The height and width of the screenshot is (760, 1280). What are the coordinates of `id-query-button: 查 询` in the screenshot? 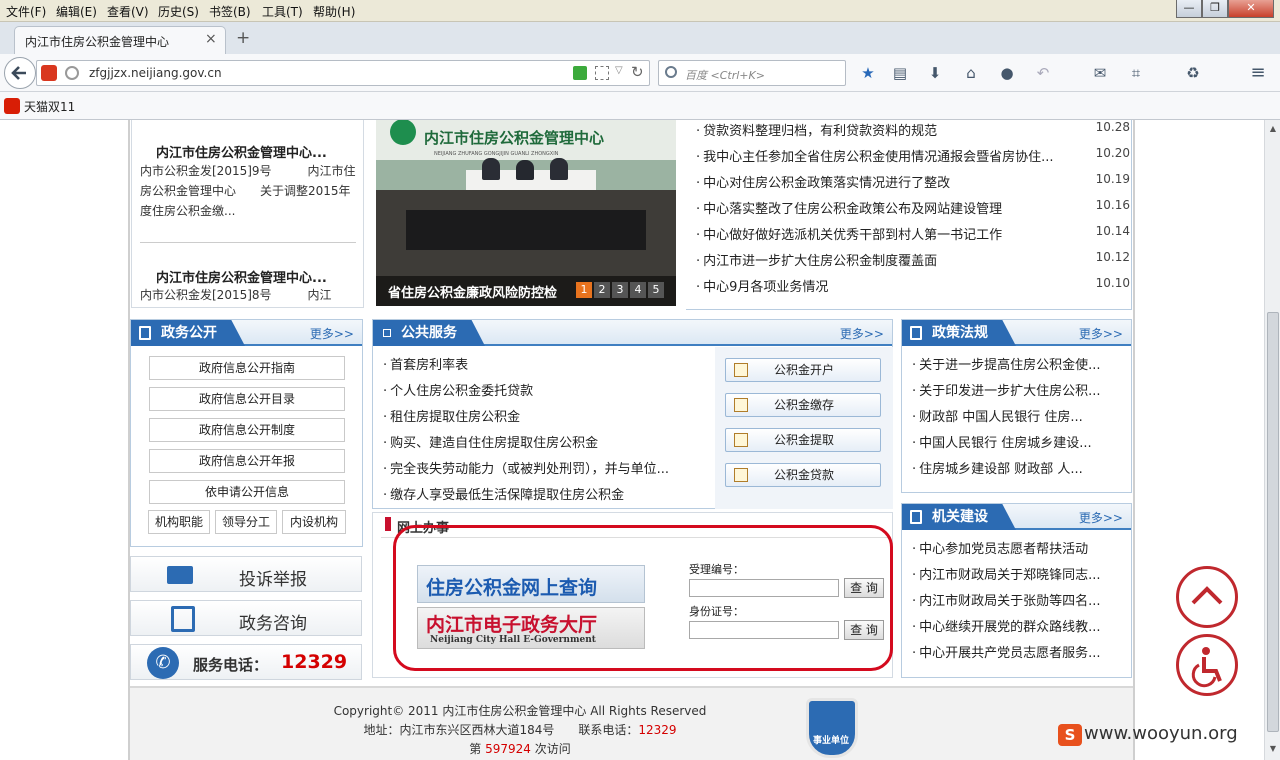 It's located at (864, 630).